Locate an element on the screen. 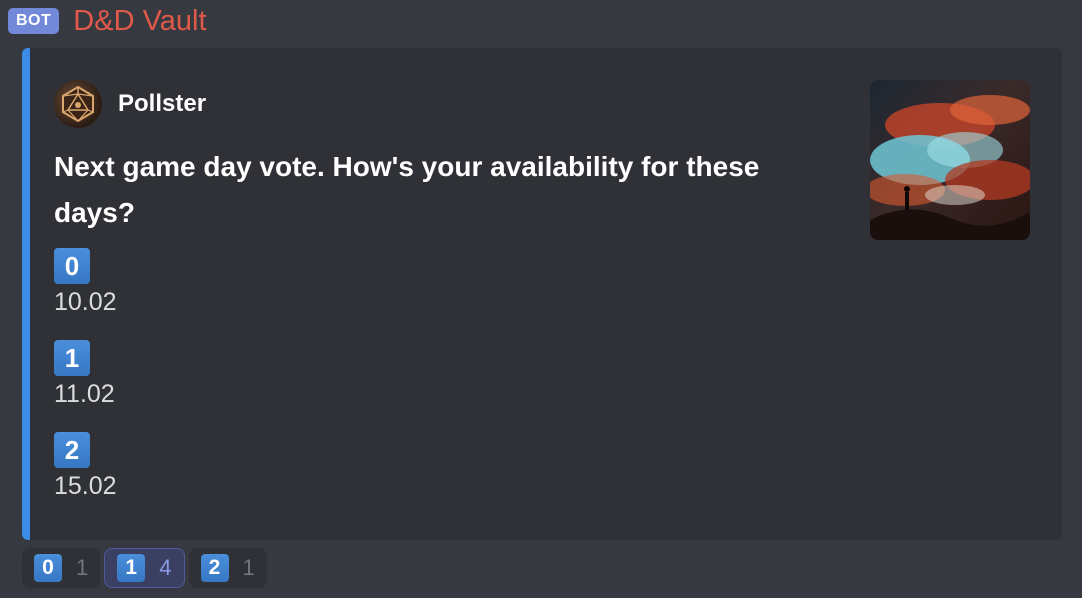 Image resolution: width=1082 pixels, height=598 pixels. reaction-button-2: 2 1 is located at coordinates (227, 568).